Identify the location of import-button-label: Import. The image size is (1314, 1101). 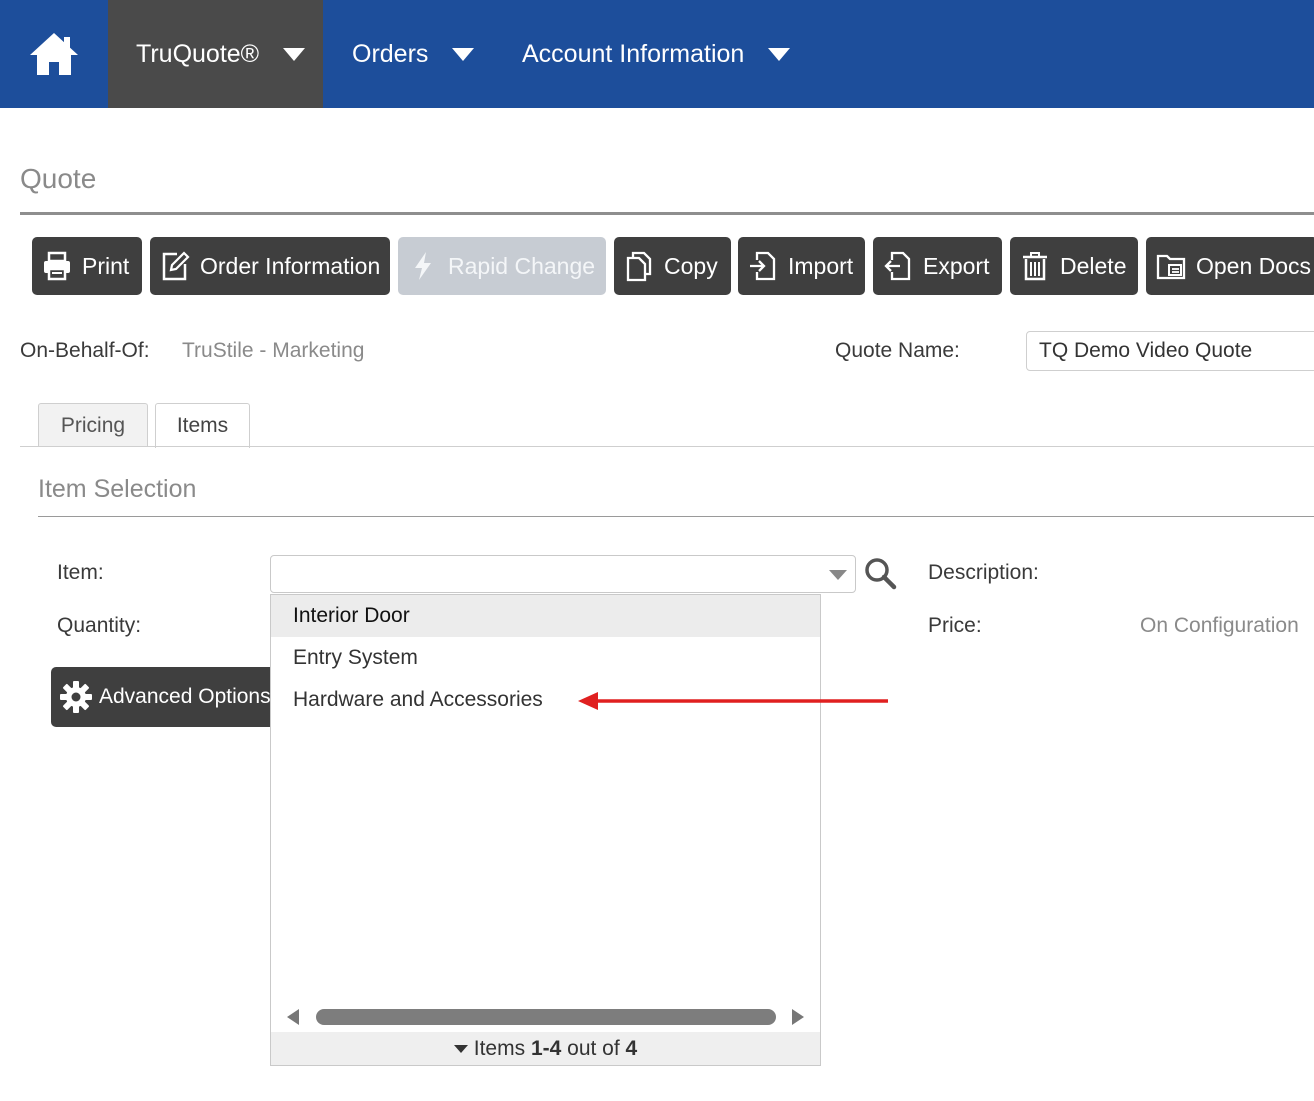
(821, 265).